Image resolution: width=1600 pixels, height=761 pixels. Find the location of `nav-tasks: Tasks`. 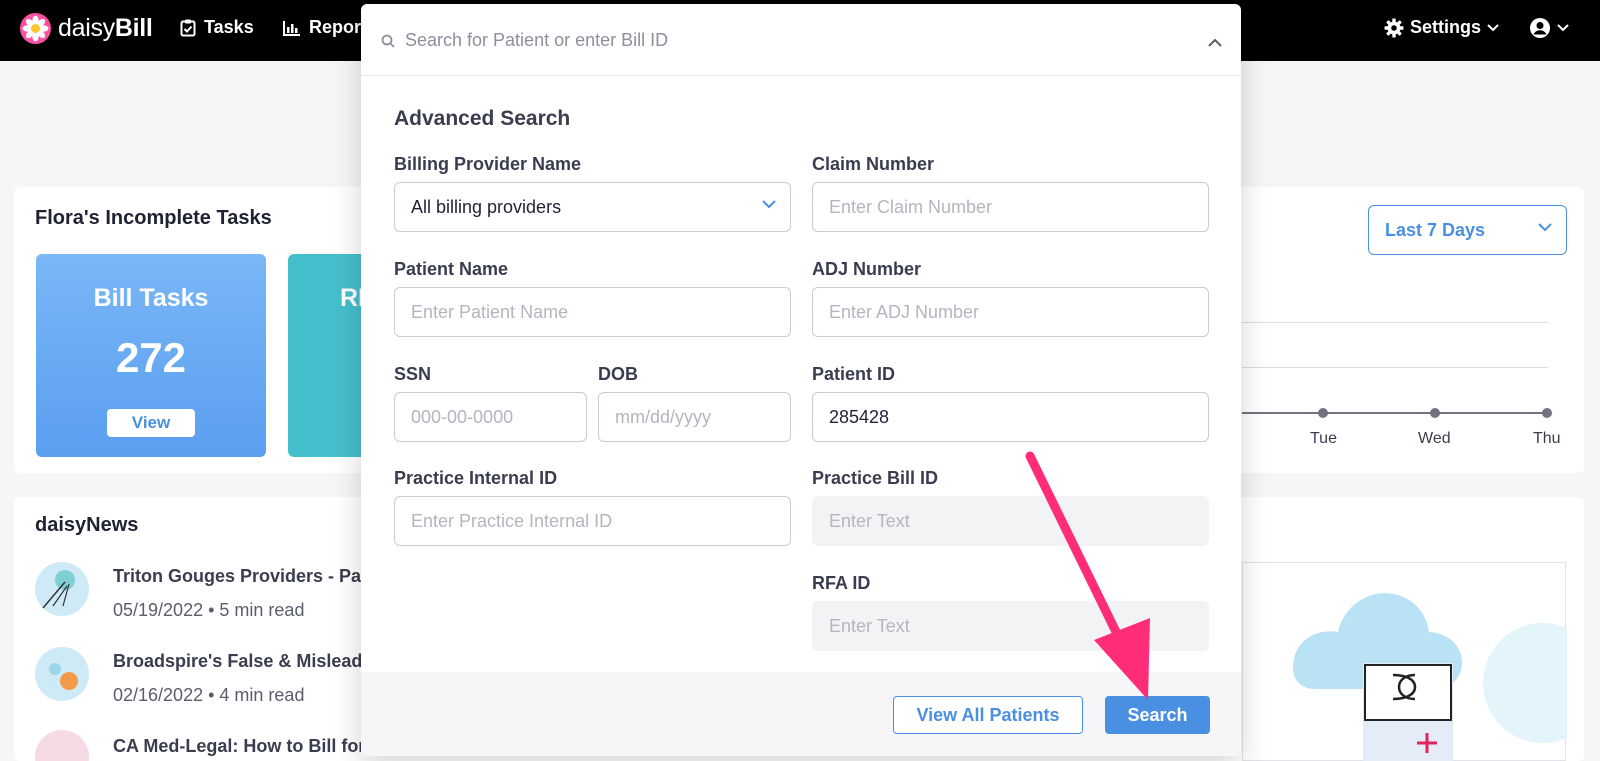

nav-tasks: Tasks is located at coordinates (217, 27).